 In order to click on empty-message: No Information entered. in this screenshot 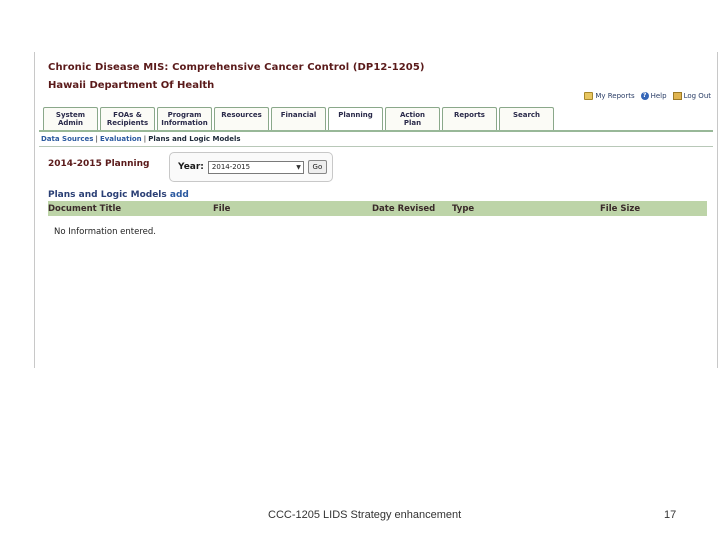, I will do `click(105, 232)`.